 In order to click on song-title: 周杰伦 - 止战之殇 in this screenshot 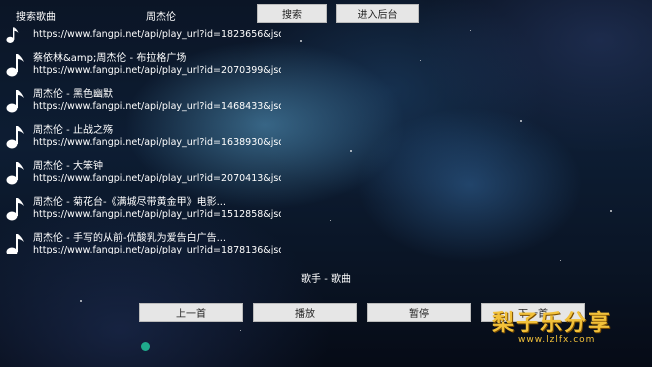, I will do `click(73, 130)`.